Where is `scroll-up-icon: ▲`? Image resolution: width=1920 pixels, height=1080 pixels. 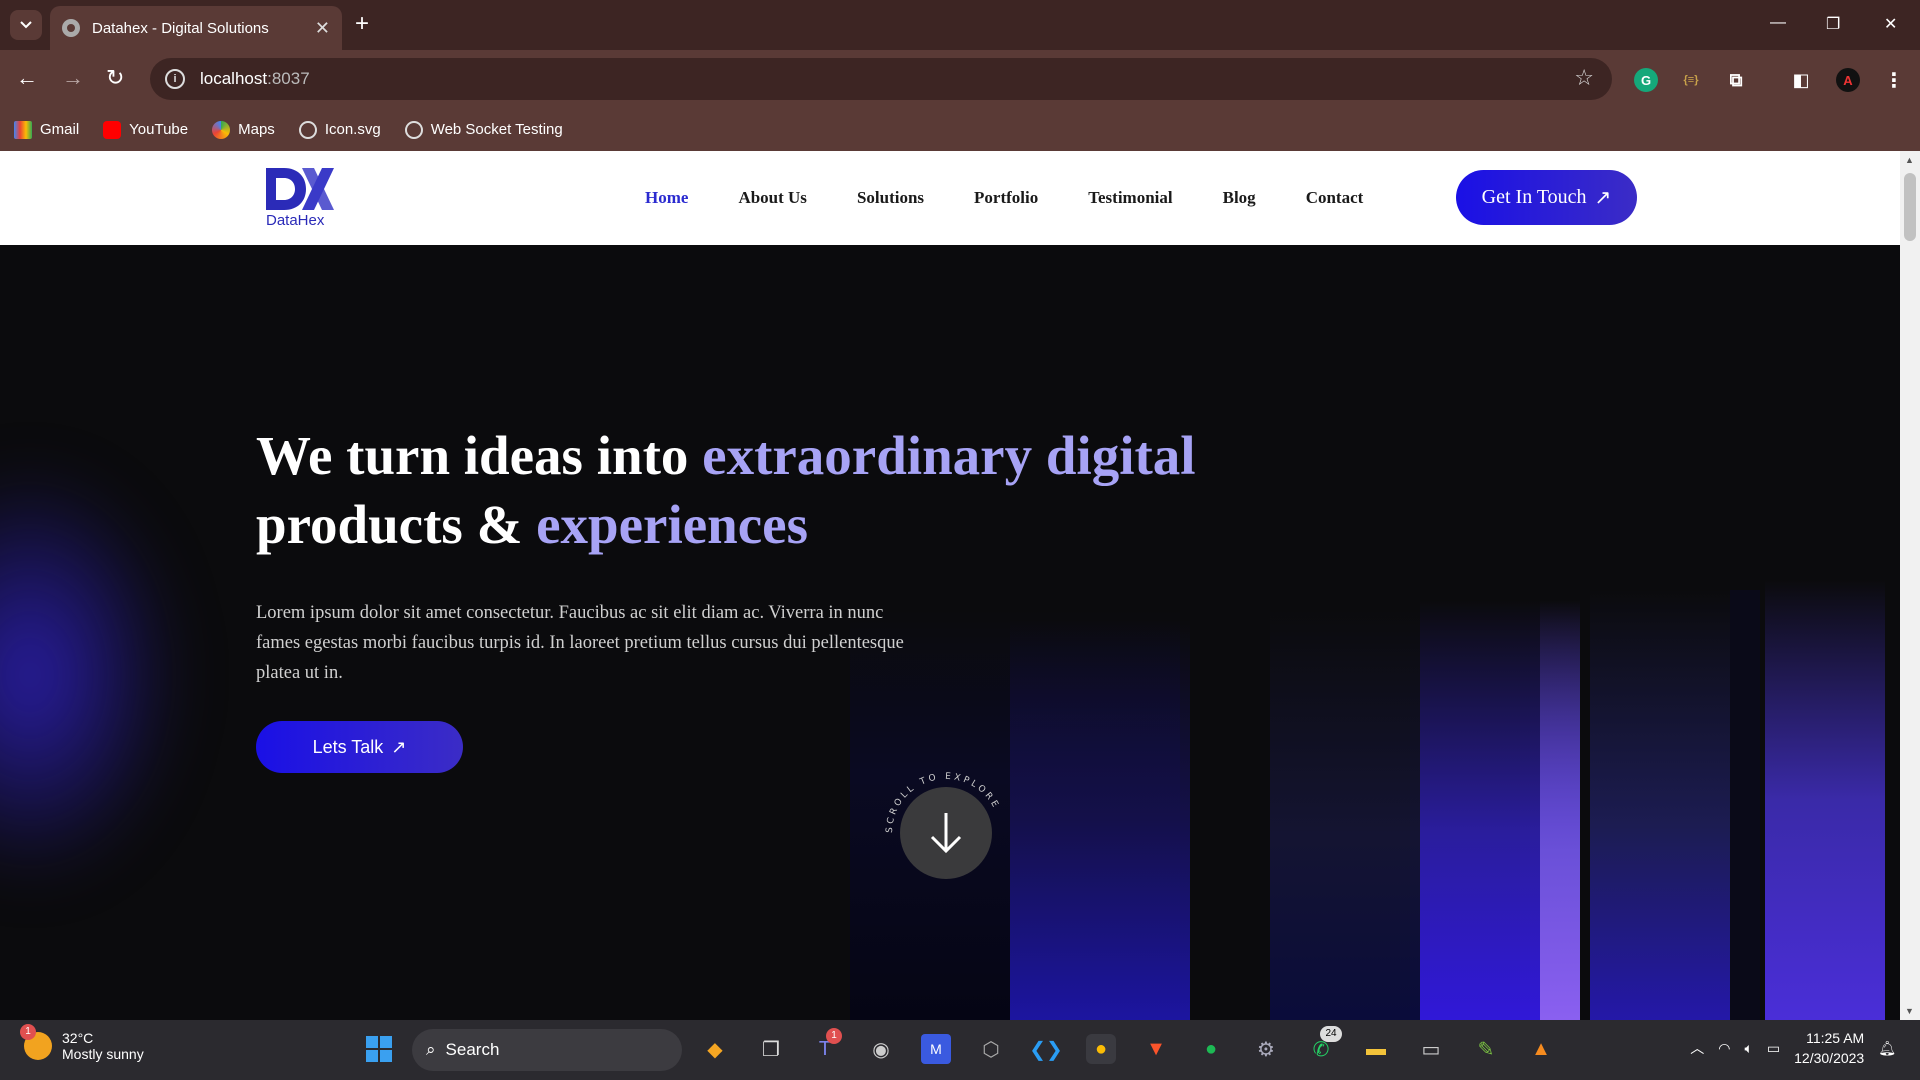 scroll-up-icon: ▲ is located at coordinates (1909, 160).